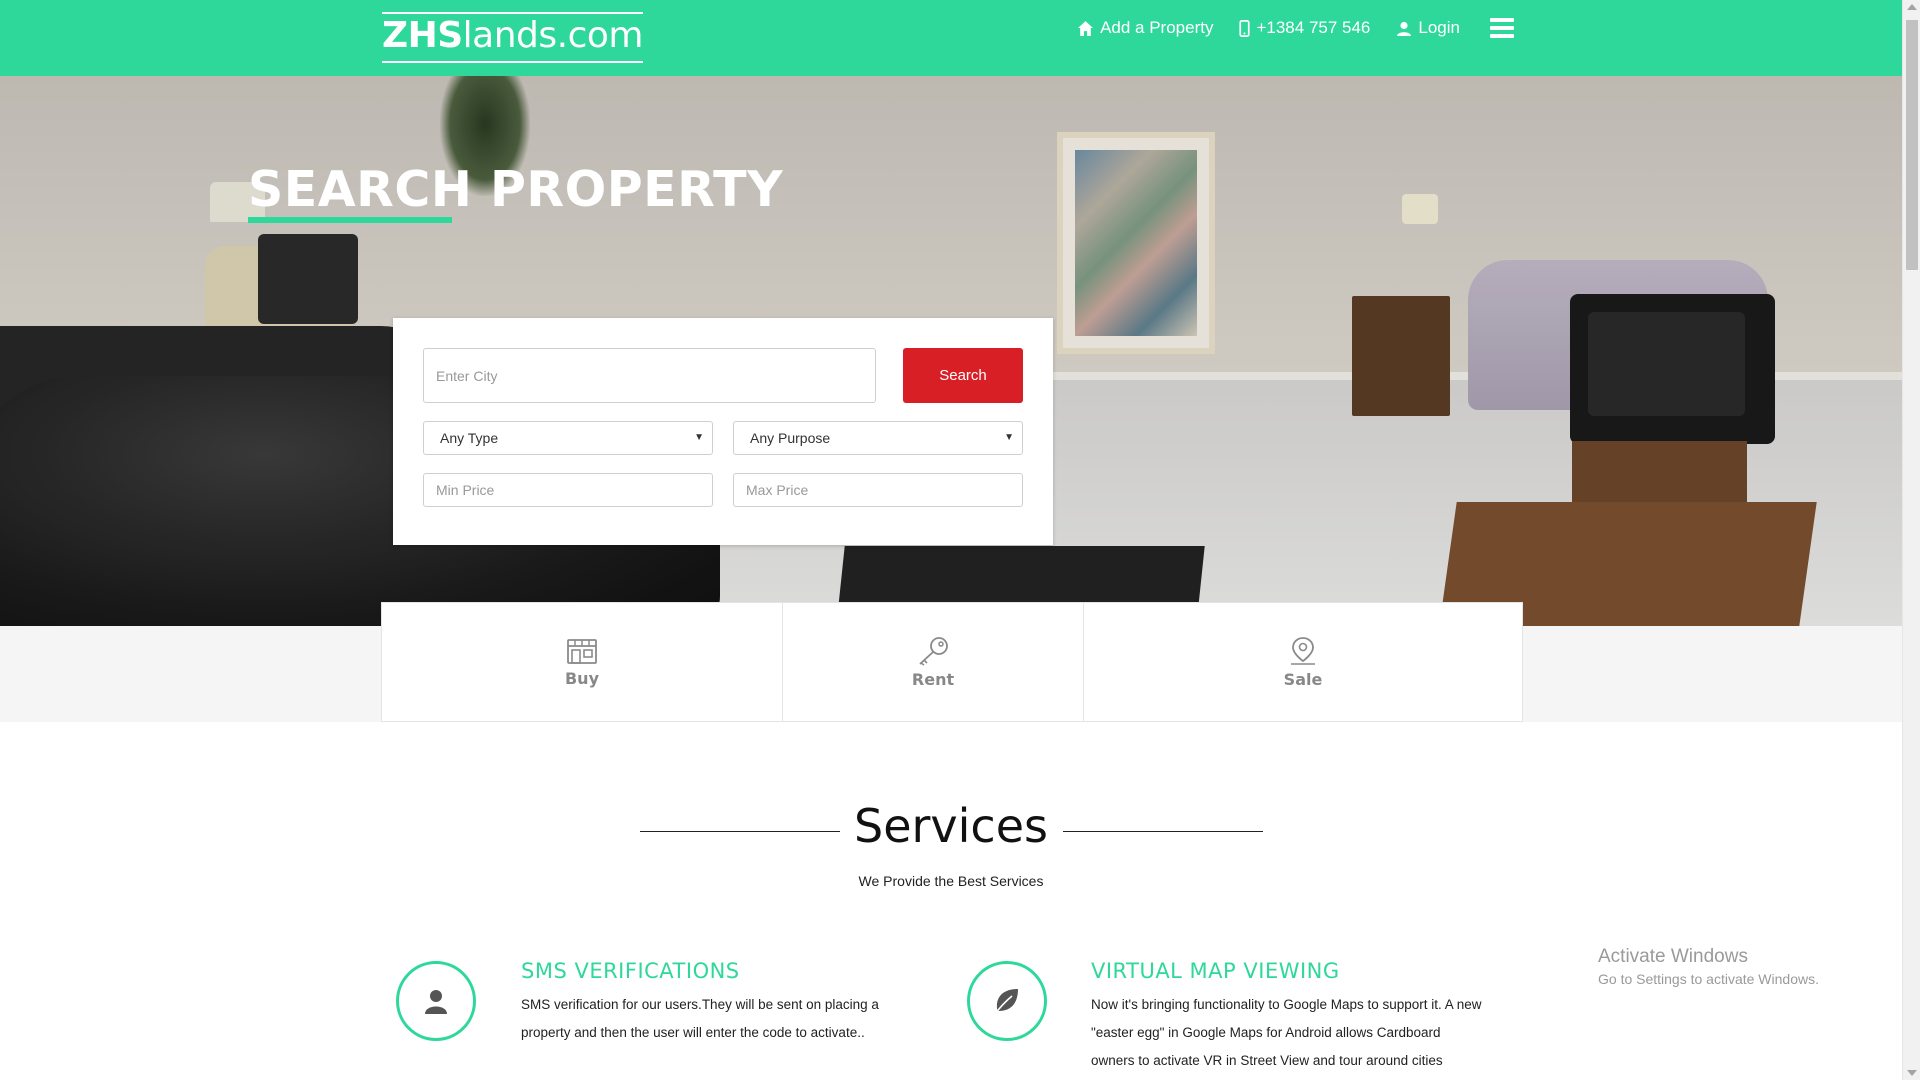 The image size is (1920, 1080). What do you see at coordinates (568, 490) in the screenshot?
I see `min-price-input` at bounding box center [568, 490].